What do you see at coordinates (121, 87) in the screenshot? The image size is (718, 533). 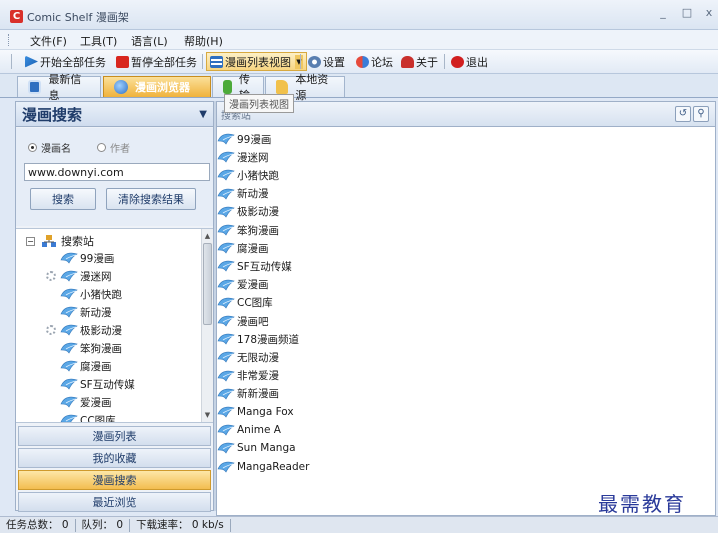 I see `globe-icon` at bounding box center [121, 87].